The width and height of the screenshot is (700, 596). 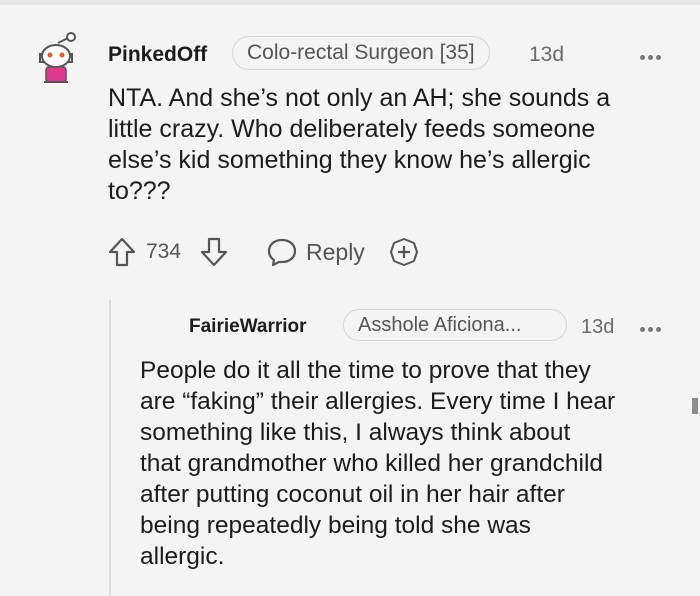 What do you see at coordinates (695, 406) in the screenshot?
I see `scrollbar-thumb` at bounding box center [695, 406].